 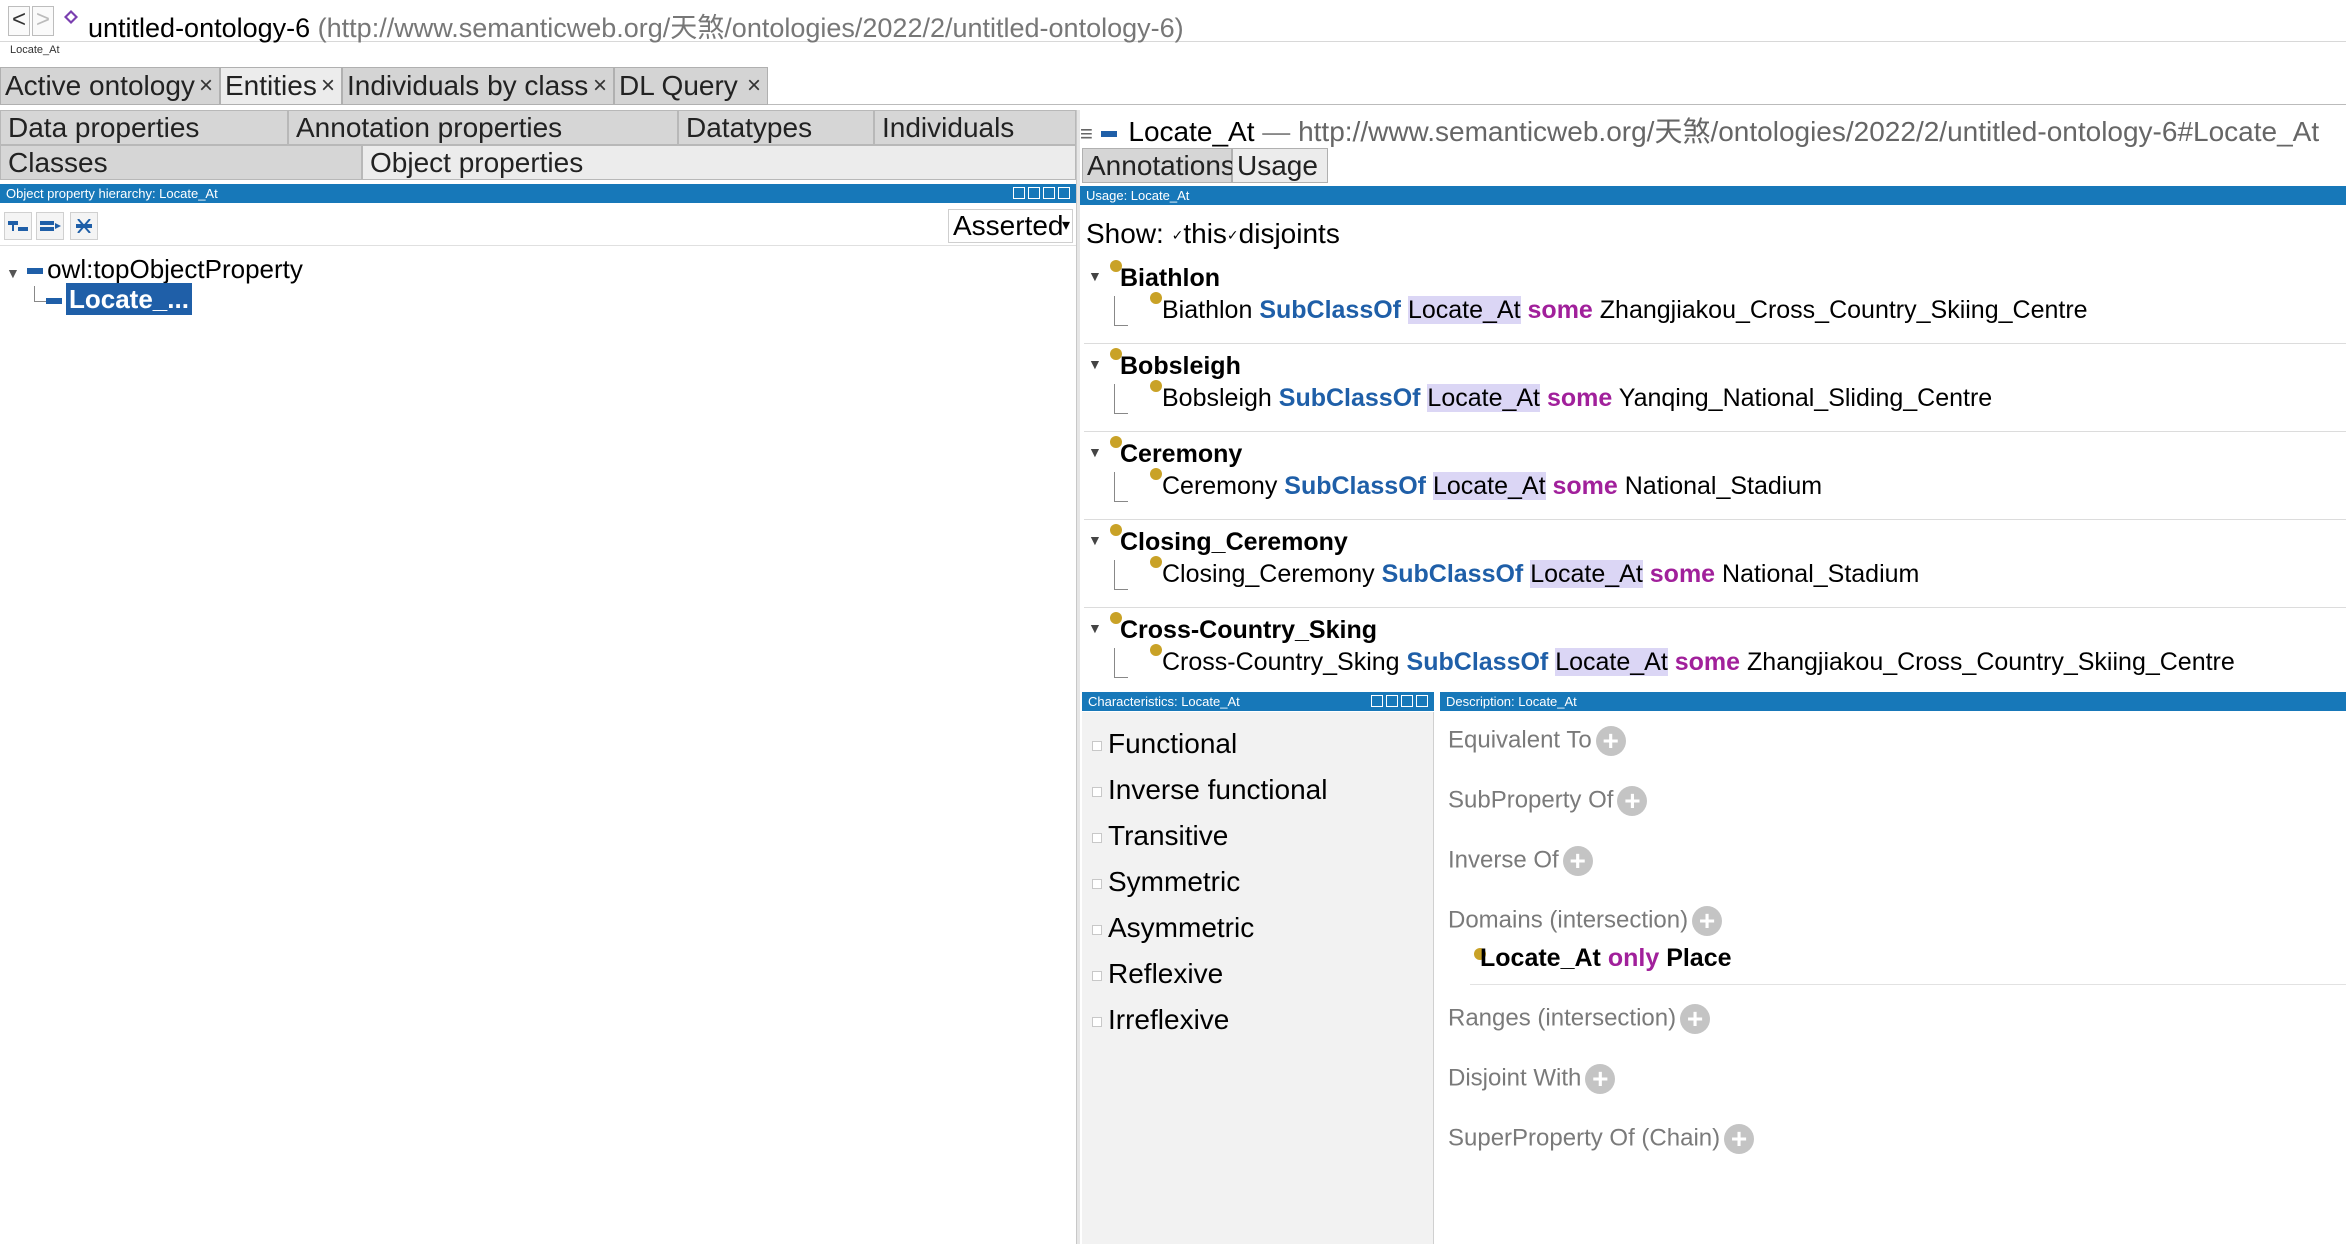 I want to click on domain-axiom: Locate_At only Place, so click(x=1606, y=958).